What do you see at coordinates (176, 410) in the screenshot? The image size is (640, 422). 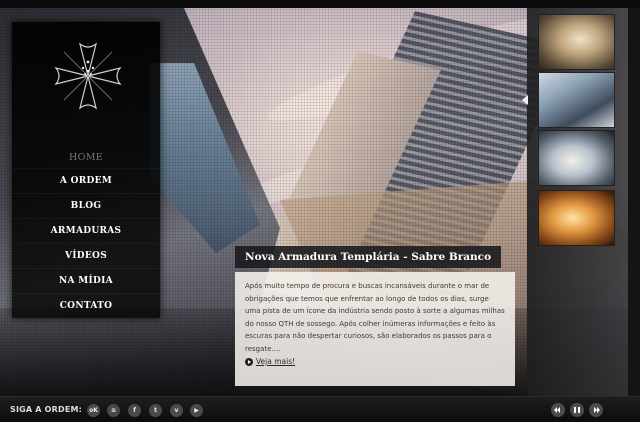 I see `vimeo-icon: v` at bounding box center [176, 410].